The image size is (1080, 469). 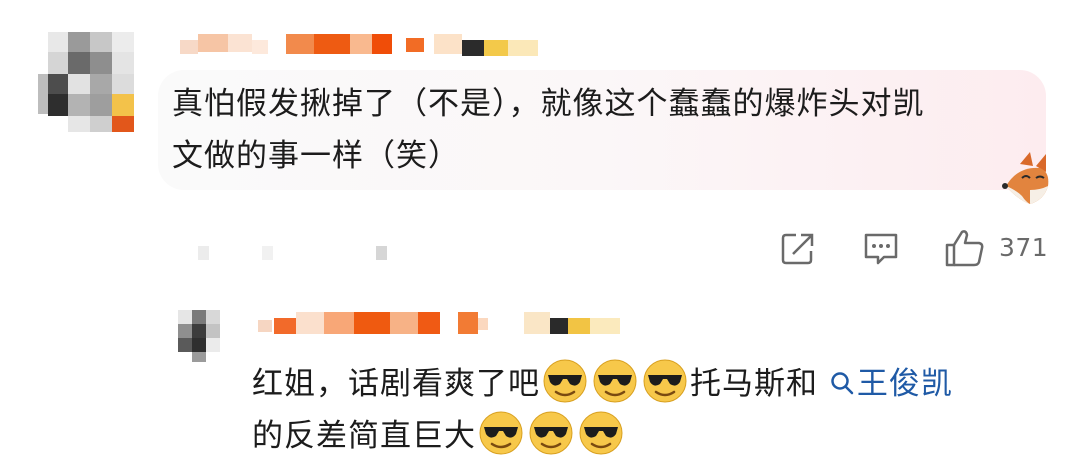 What do you see at coordinates (754, 384) in the screenshot?
I see `reply-text-part2: 托马斯和` at bounding box center [754, 384].